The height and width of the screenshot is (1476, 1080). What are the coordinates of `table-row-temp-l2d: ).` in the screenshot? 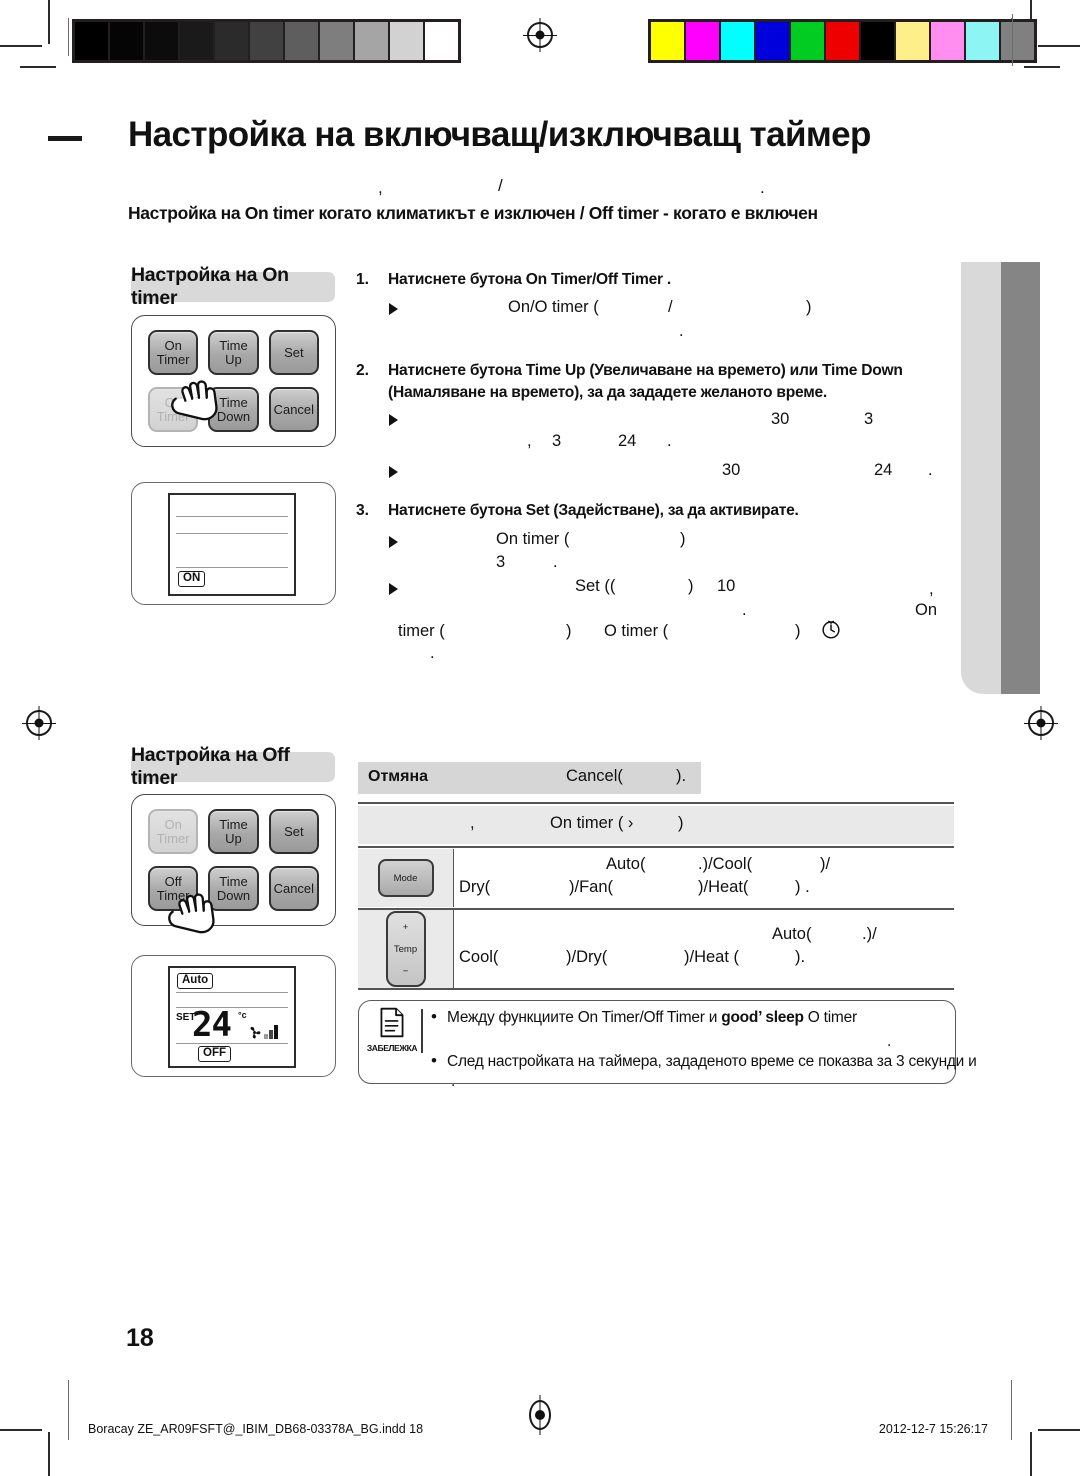 It's located at (800, 957).